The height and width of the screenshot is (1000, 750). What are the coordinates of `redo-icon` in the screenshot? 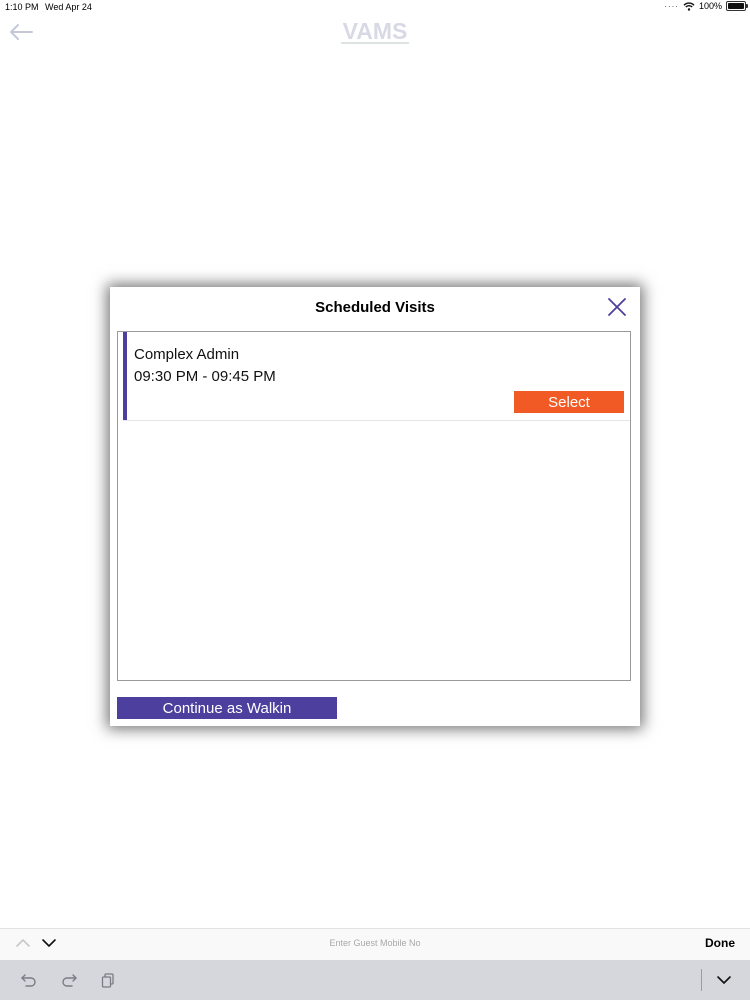 It's located at (69, 980).